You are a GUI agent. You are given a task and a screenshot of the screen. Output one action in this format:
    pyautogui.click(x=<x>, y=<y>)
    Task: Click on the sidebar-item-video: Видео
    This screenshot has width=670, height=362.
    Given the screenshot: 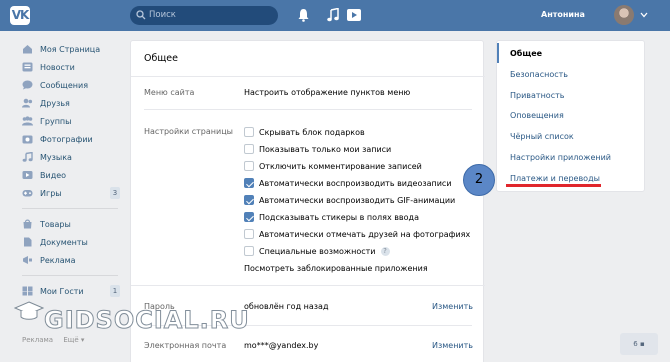 What is the action you would take?
    pyautogui.click(x=72, y=175)
    